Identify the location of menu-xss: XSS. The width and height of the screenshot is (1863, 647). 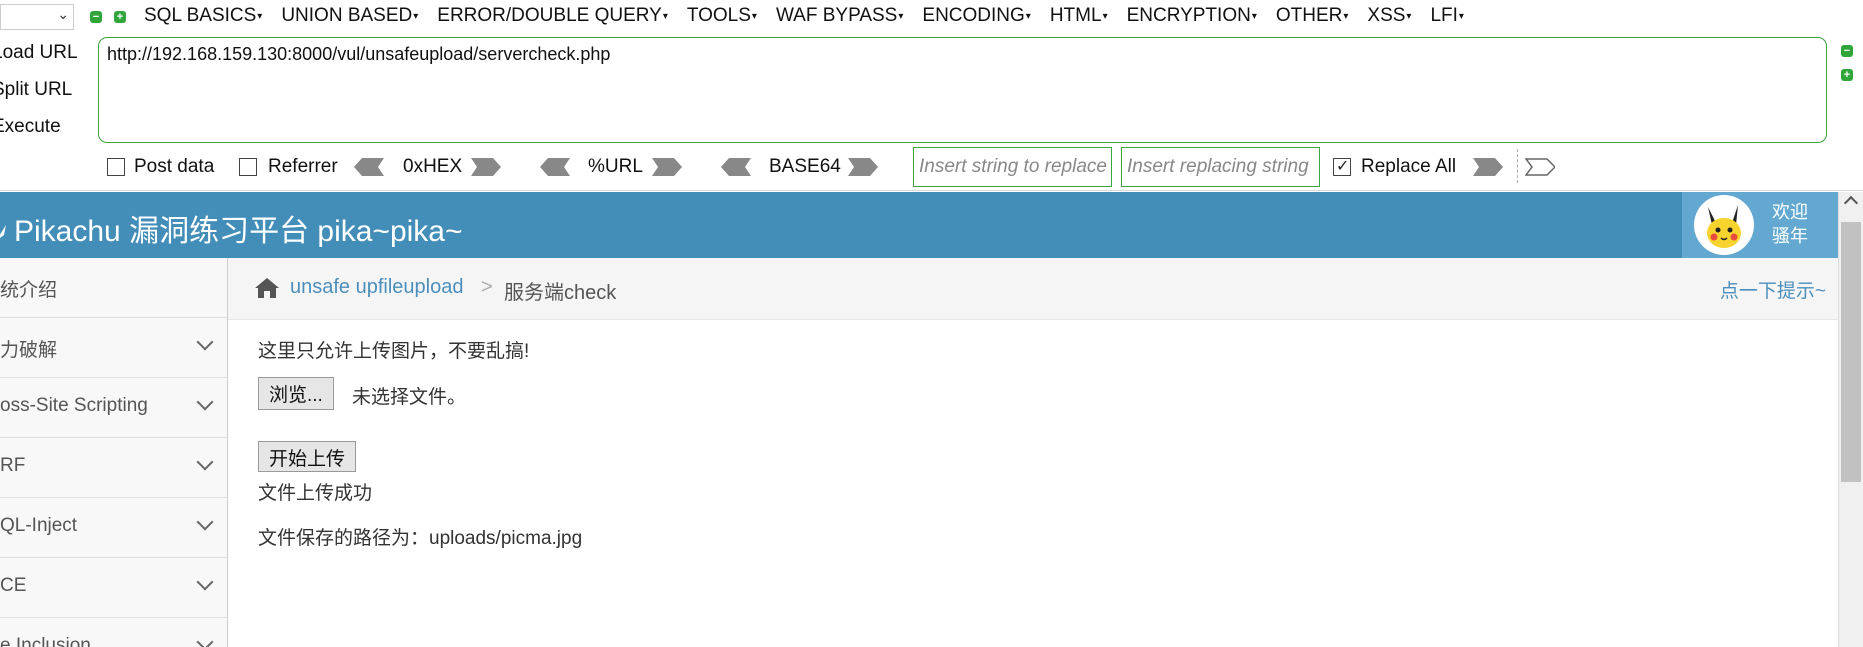
(1389, 16).